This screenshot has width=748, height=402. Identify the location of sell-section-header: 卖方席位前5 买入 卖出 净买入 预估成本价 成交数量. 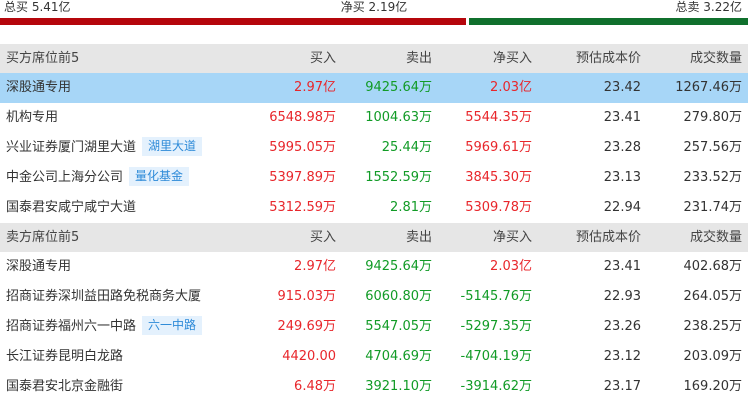
(374, 237).